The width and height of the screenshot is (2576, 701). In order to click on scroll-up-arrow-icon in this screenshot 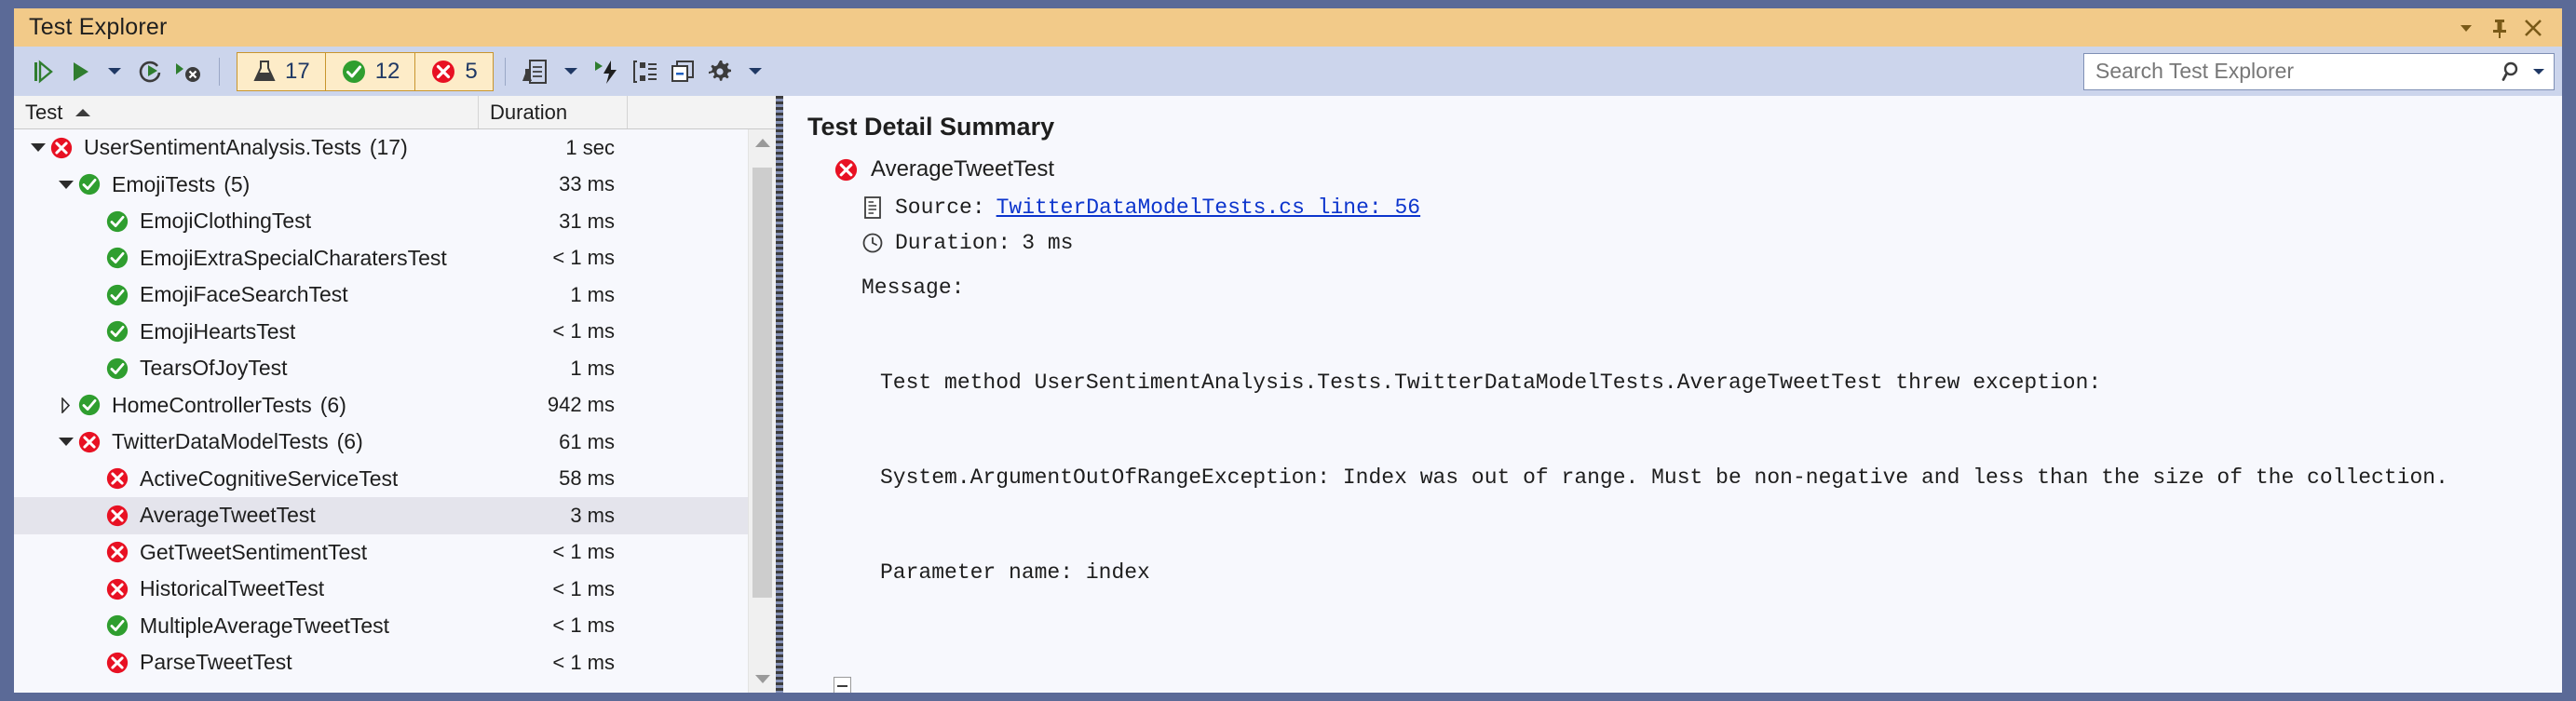, I will do `click(762, 142)`.